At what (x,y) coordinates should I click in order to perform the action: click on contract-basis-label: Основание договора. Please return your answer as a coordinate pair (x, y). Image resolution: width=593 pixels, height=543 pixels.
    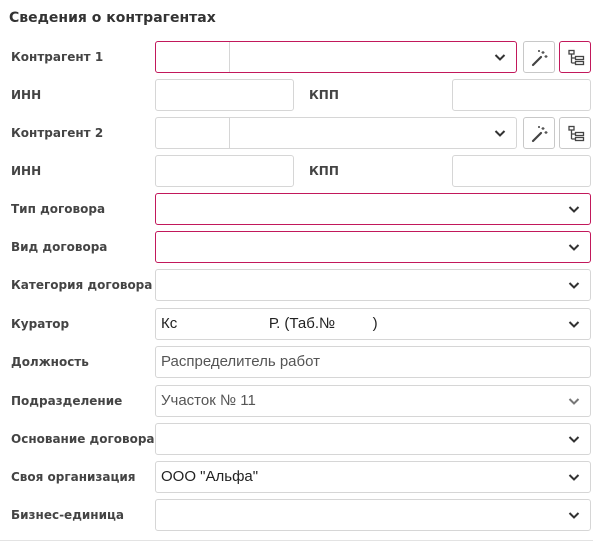
    Looking at the image, I should click on (83, 439).